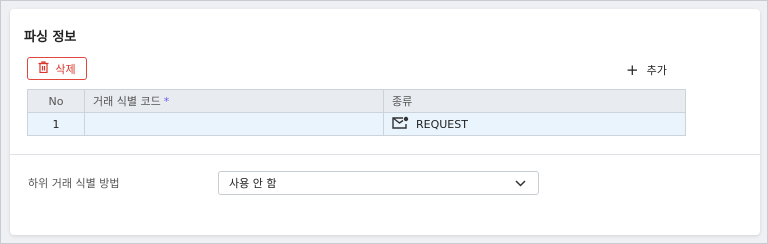 The width and height of the screenshot is (768, 244). I want to click on add-button-label: 추가, so click(656, 70).